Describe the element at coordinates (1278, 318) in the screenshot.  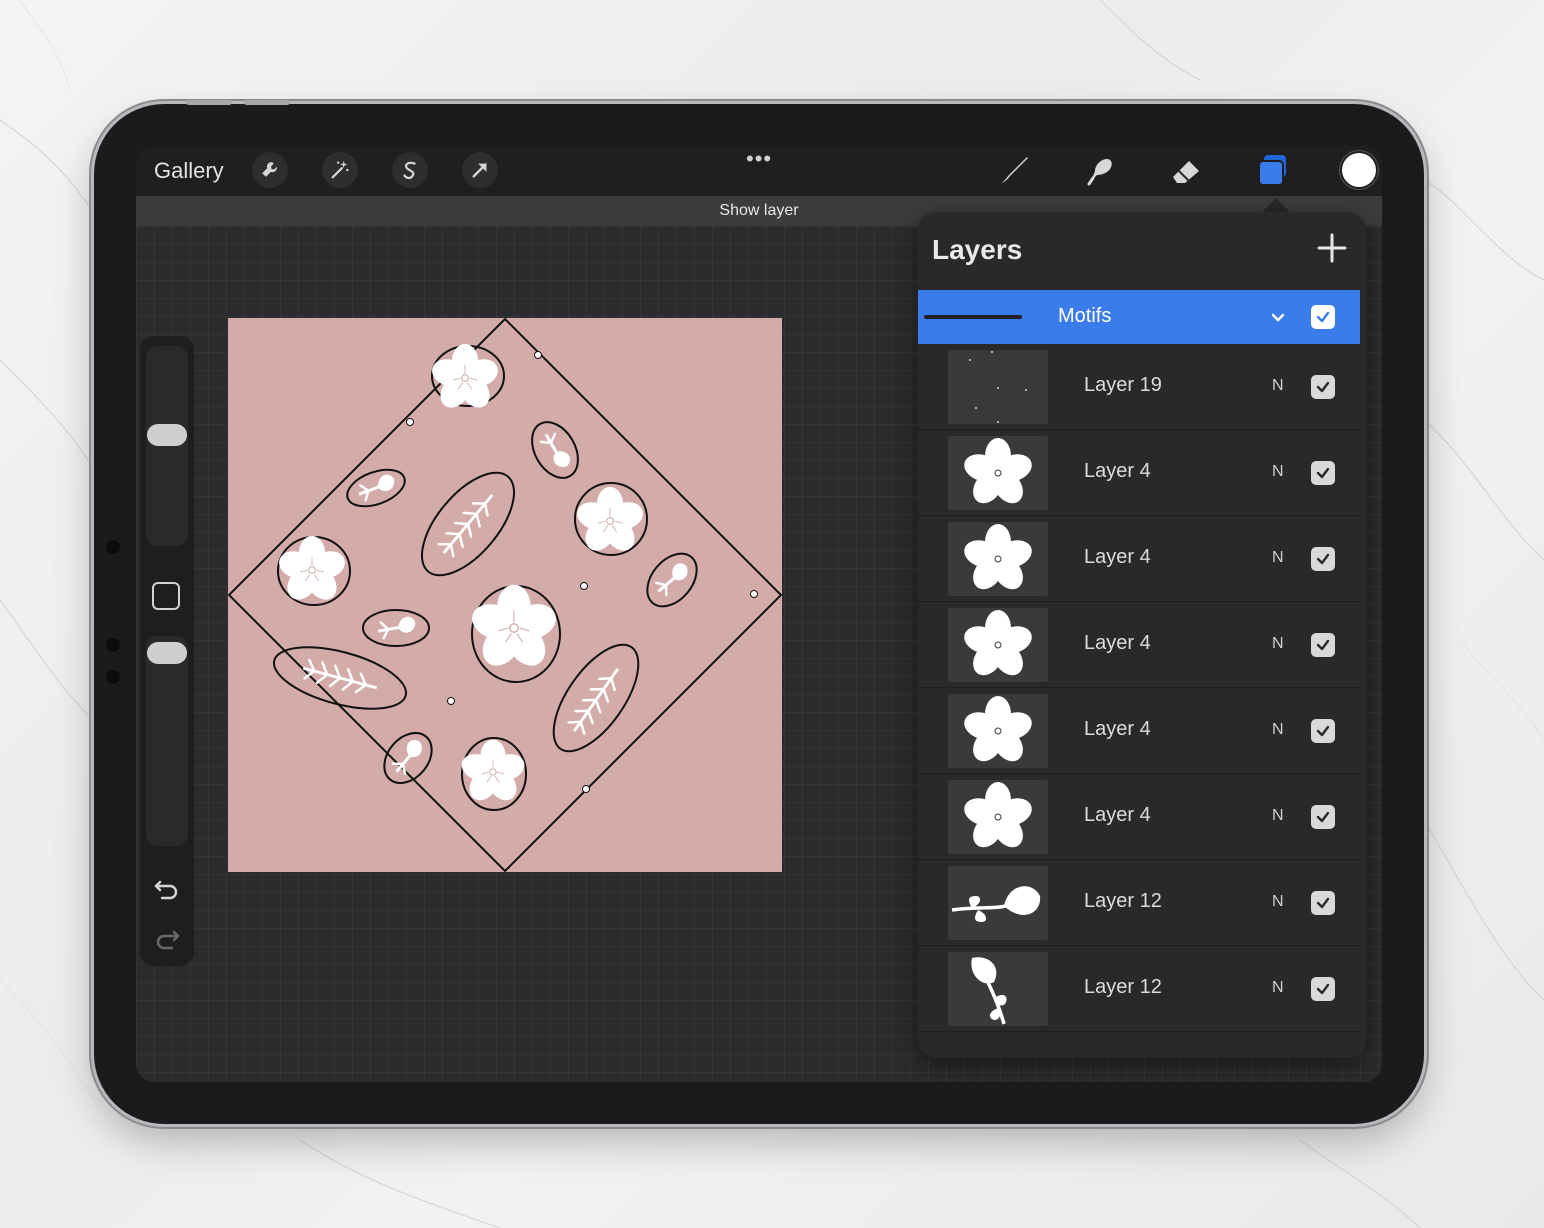
I see `chevron-down-icon` at that location.